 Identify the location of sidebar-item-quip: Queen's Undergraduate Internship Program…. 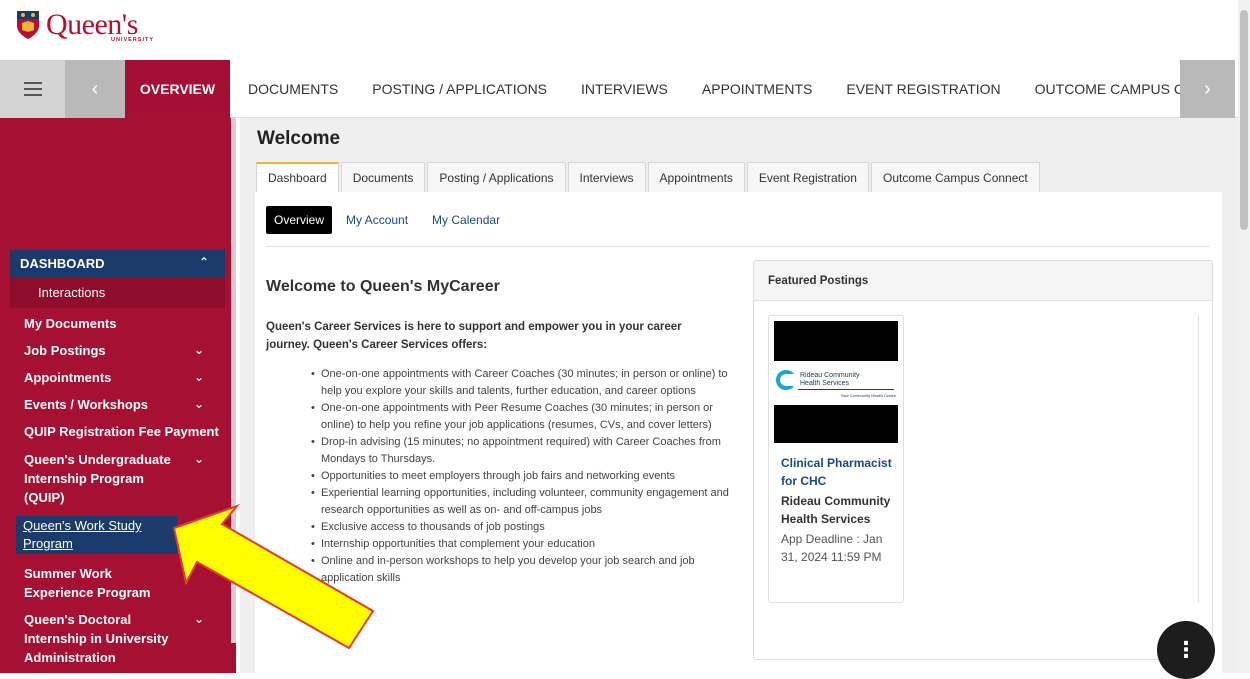
(114, 478).